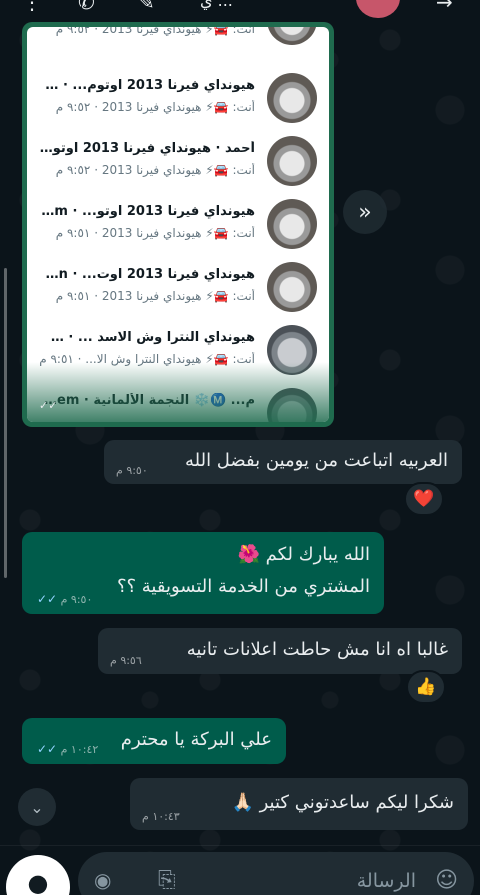 Image resolution: width=480 pixels, height=895 pixels. I want to click on forward-icon: », so click(365, 212).